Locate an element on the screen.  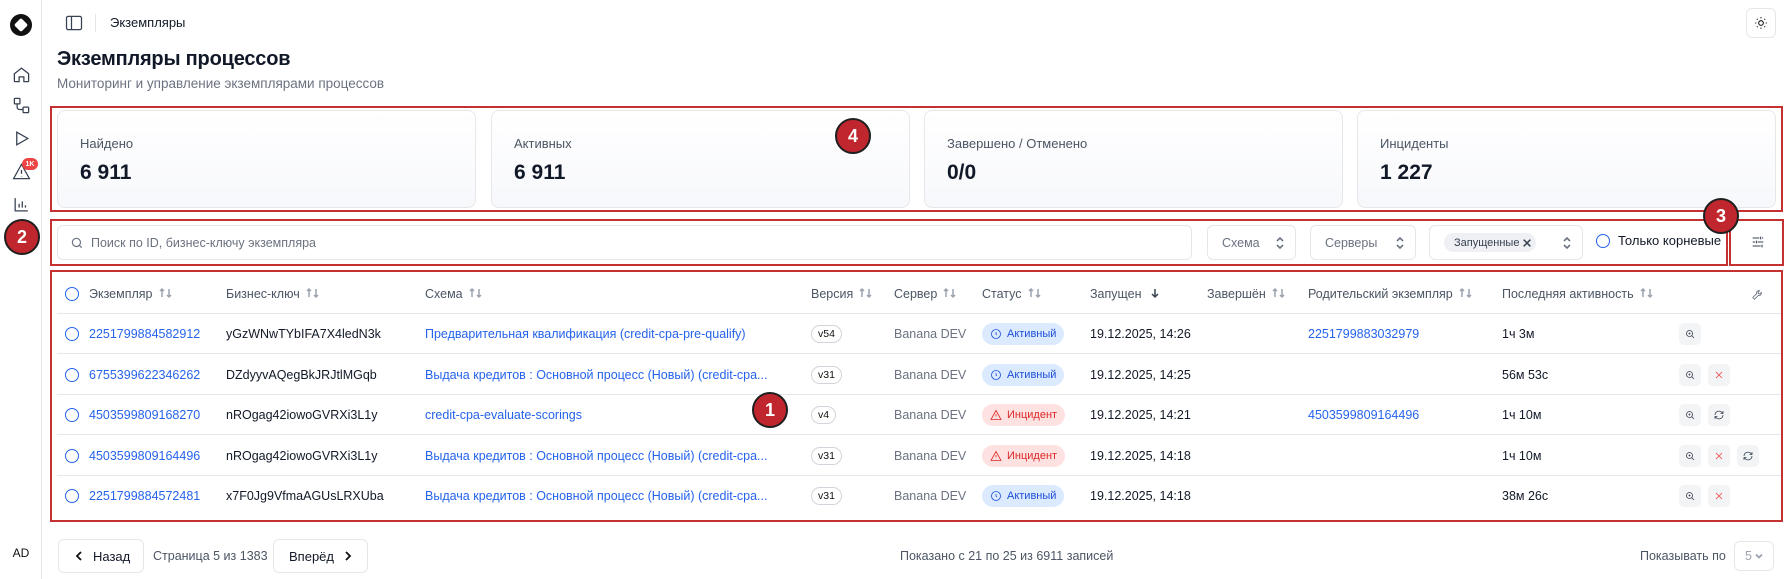
col-finished: Завершён is located at coordinates (1257, 294).